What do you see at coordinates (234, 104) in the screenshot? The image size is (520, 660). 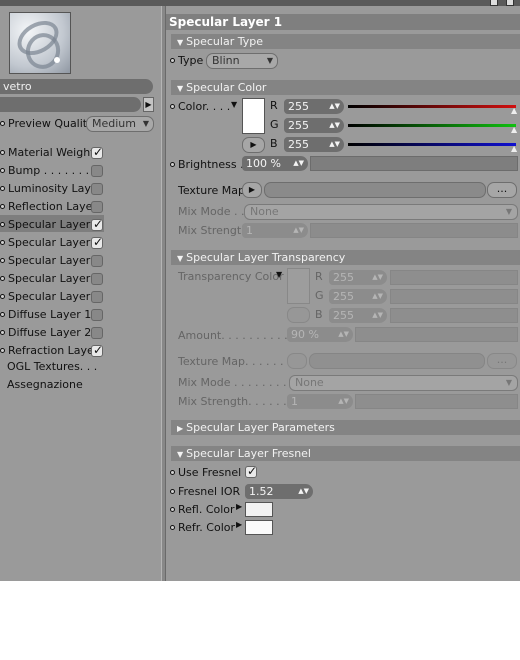 I see `color-menu-triangle-icon: ▼` at bounding box center [234, 104].